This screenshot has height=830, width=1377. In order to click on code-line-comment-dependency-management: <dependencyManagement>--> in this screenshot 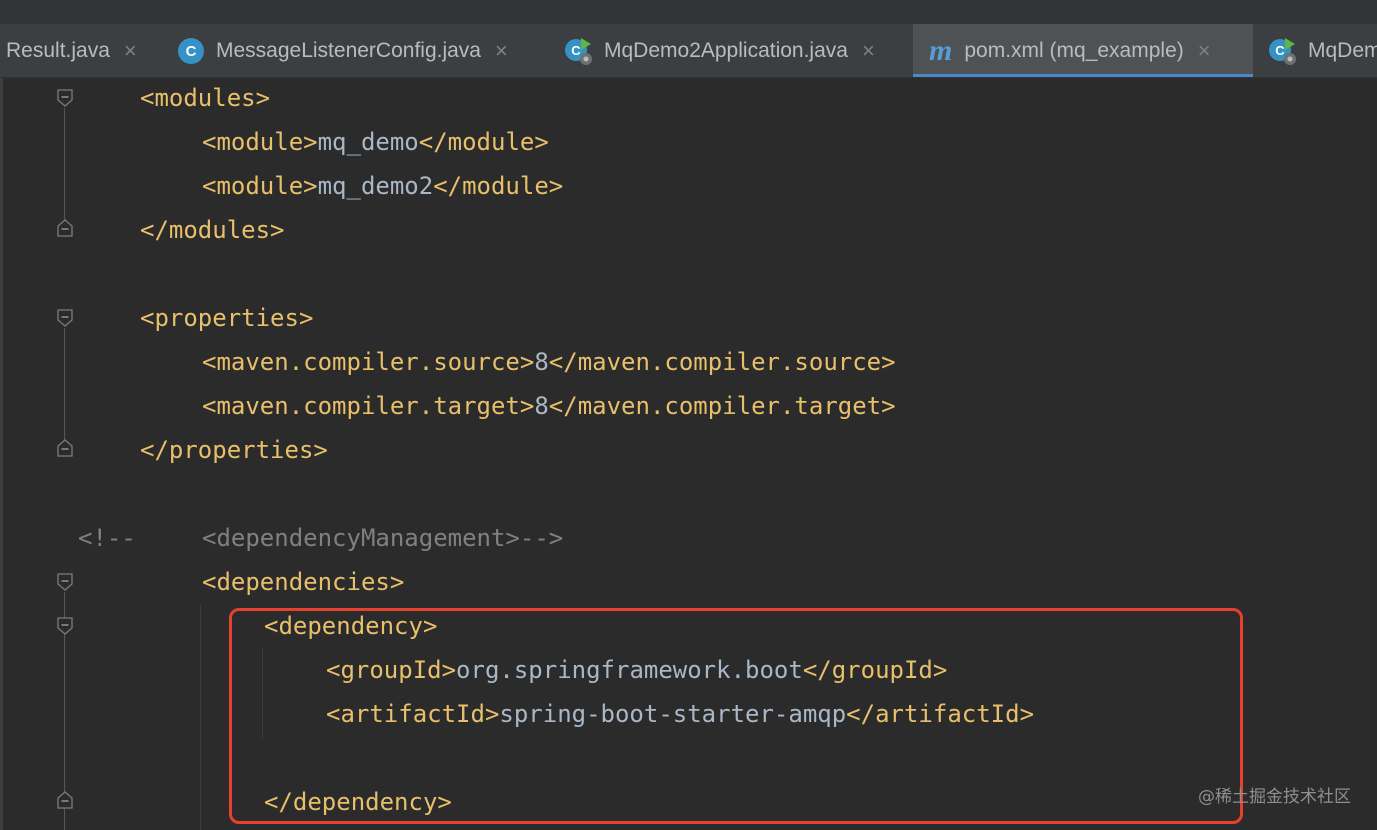, I will do `click(383, 538)`.